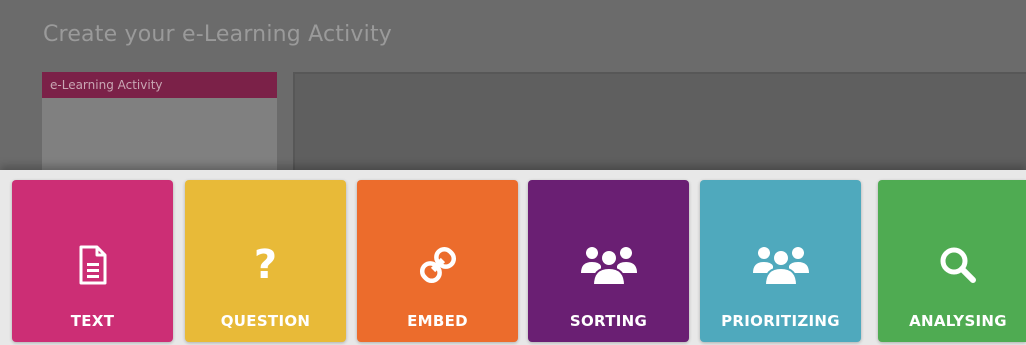  I want to click on document-icon, so click(92, 265).